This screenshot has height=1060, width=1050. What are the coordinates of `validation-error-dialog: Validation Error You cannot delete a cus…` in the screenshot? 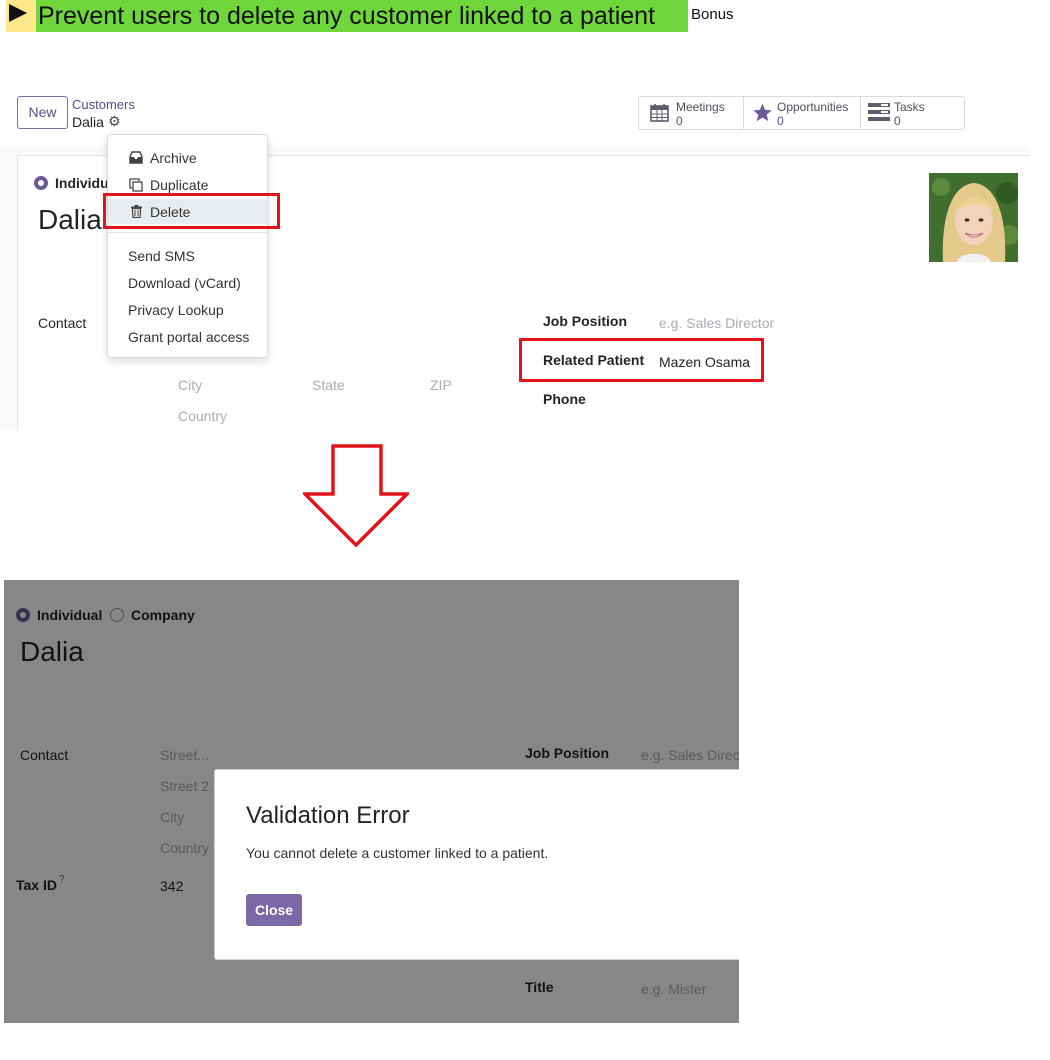 It's located at (476, 864).